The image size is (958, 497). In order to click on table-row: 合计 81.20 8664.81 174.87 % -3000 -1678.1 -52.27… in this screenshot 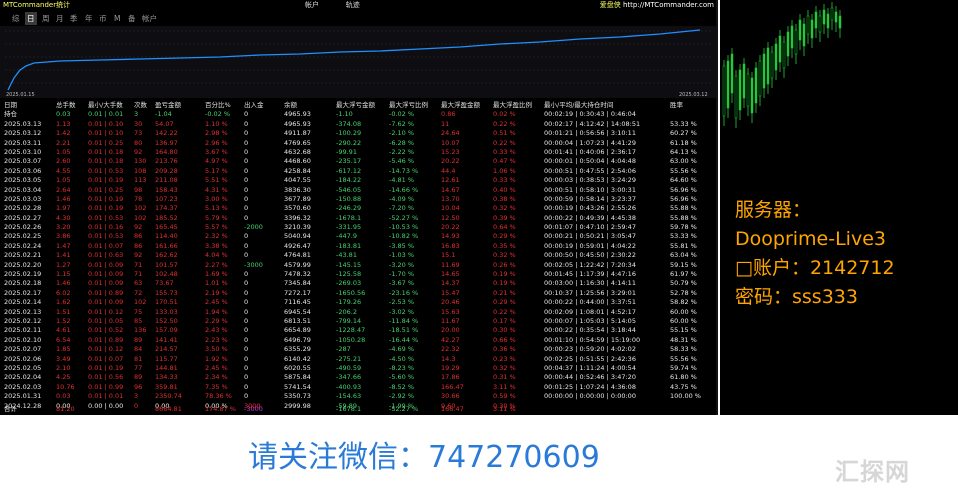, I will do `click(358, 409)`.